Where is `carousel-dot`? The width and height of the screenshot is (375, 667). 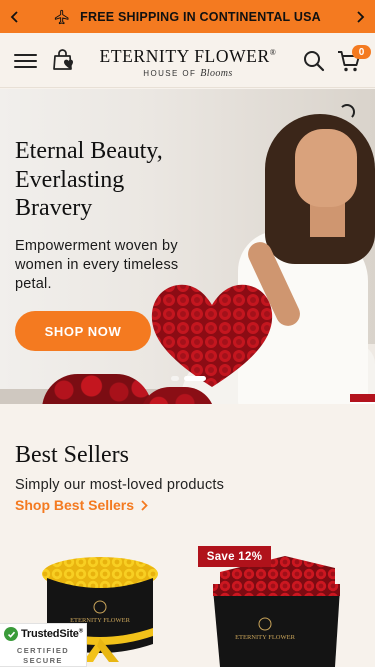 carousel-dot is located at coordinates (175, 378).